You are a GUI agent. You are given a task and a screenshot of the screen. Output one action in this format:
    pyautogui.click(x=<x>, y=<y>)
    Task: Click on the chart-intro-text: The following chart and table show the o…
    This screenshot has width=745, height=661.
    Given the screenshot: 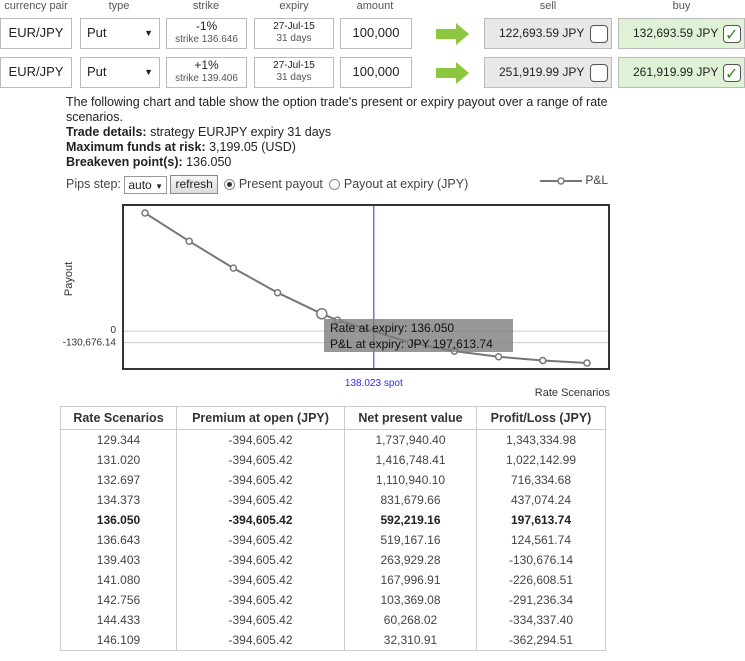 What is the action you would take?
    pyautogui.click(x=337, y=109)
    